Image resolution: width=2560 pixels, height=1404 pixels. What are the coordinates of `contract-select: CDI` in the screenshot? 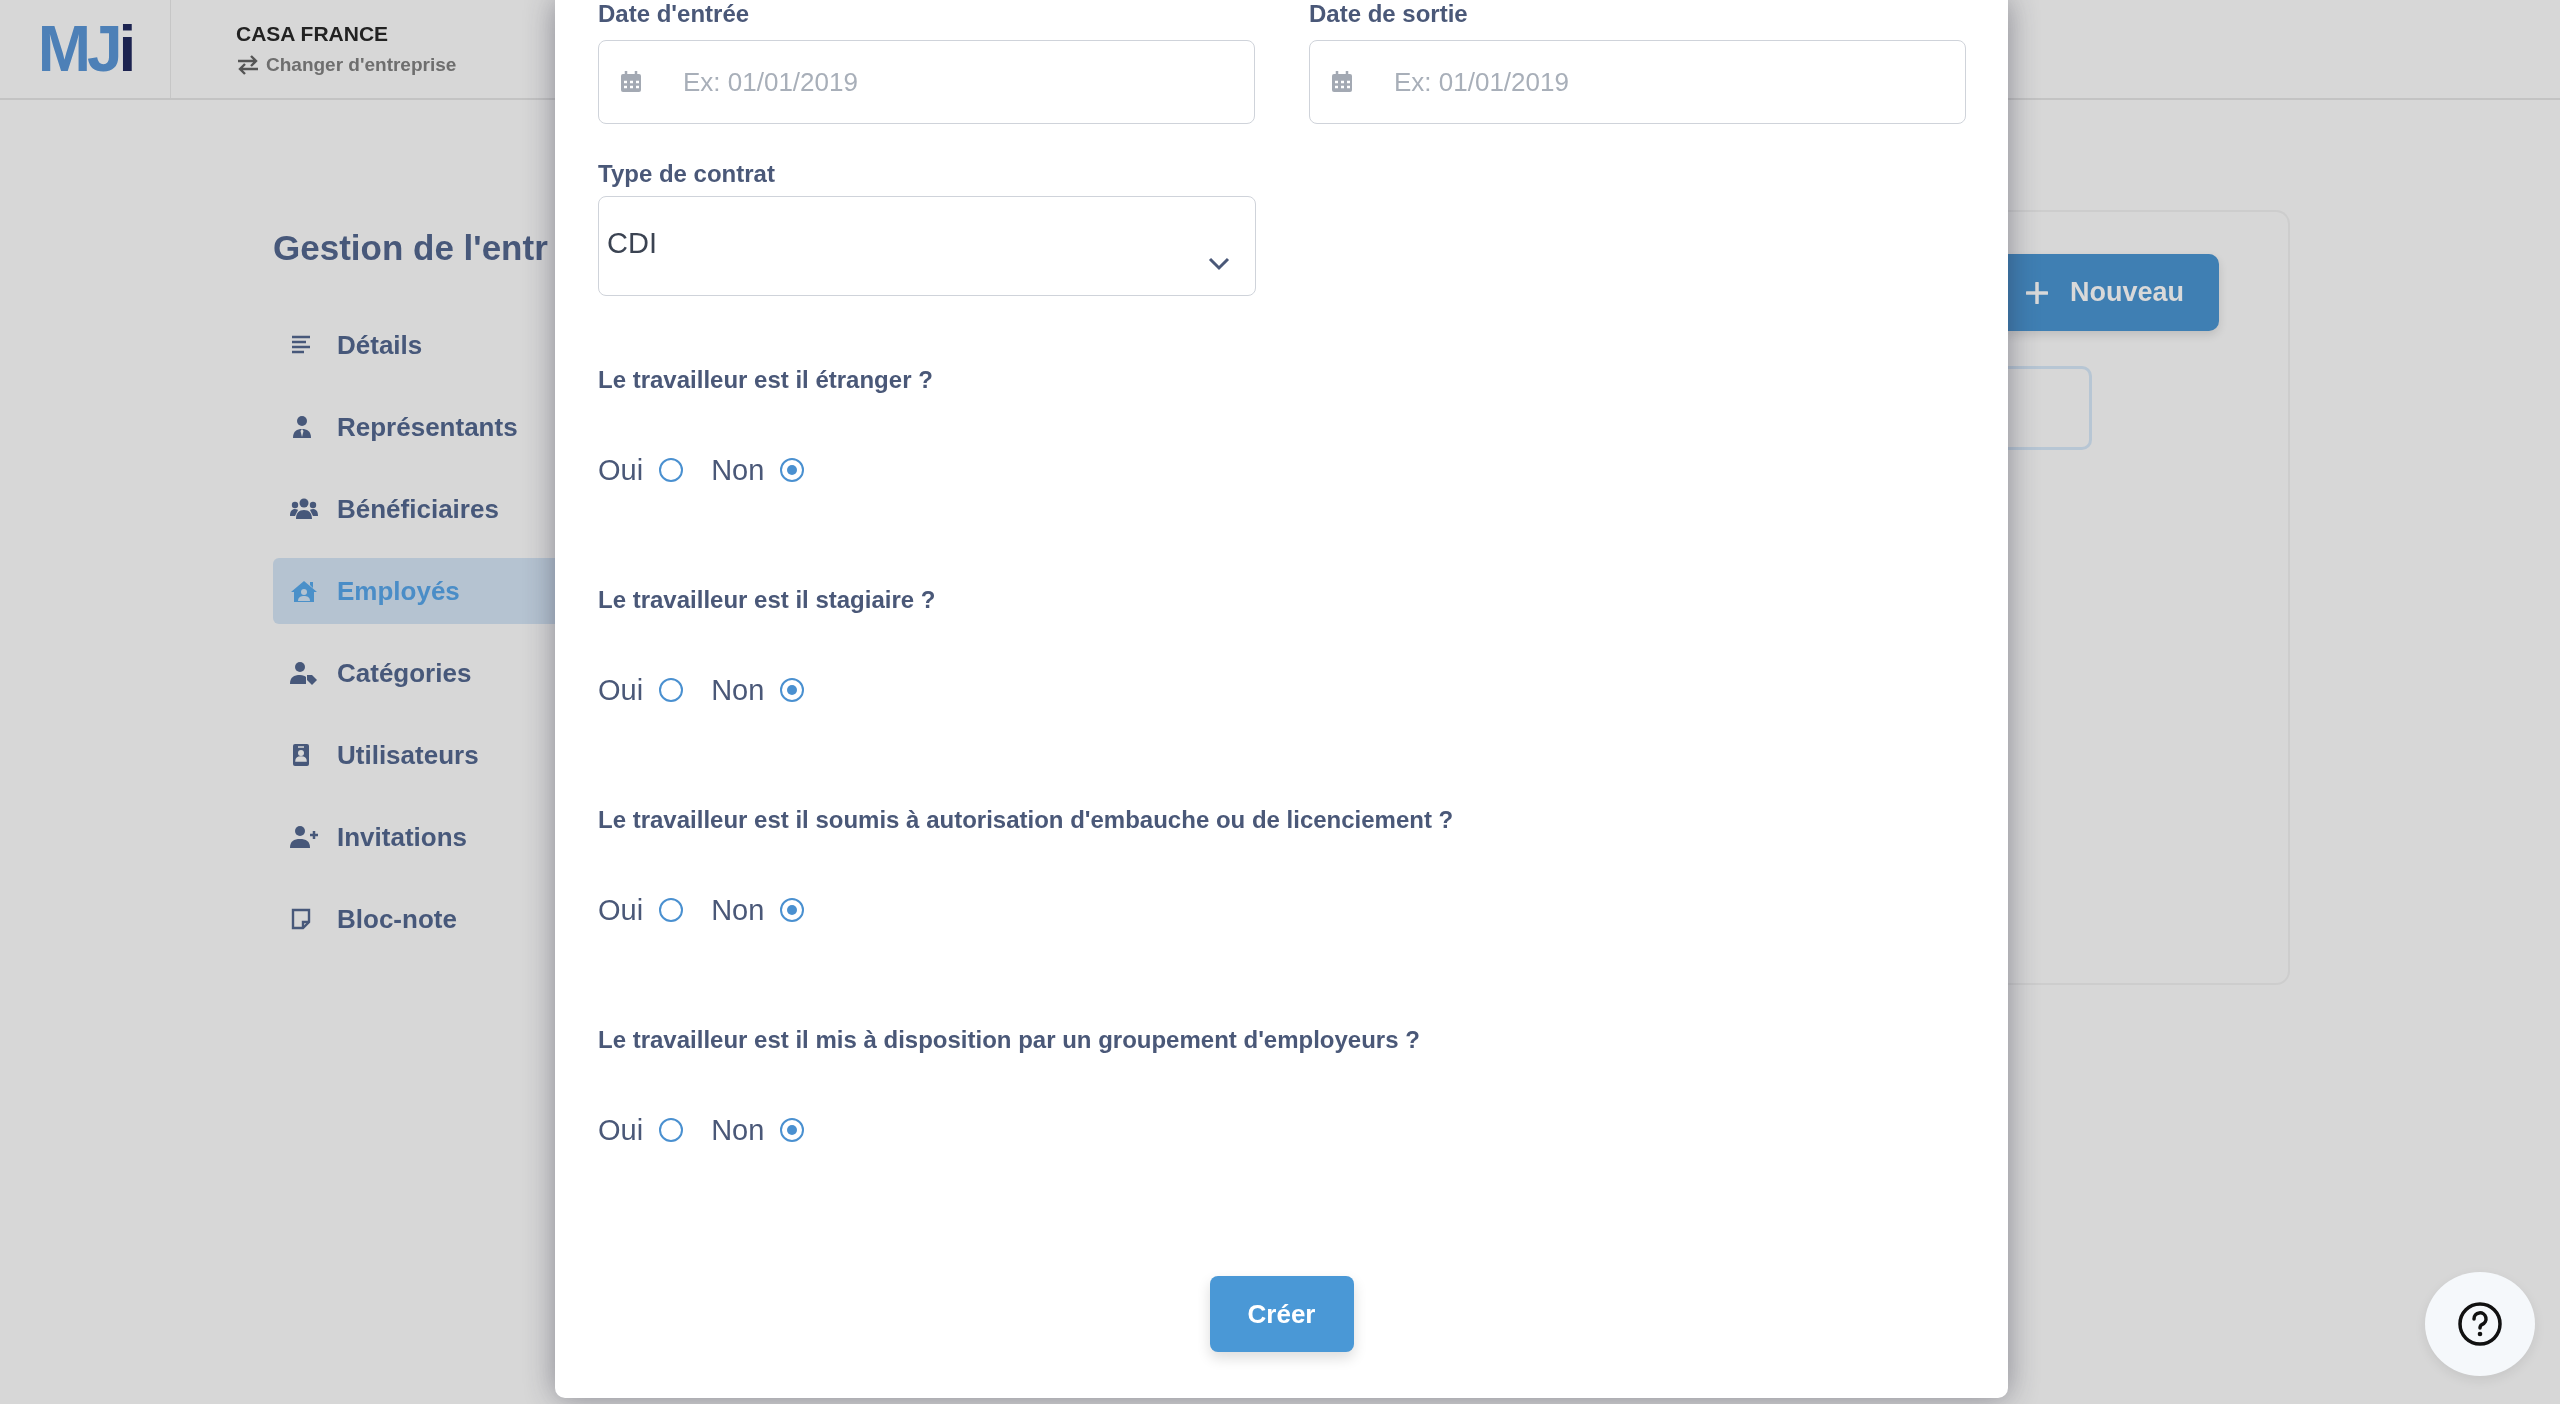 It's located at (927, 246).